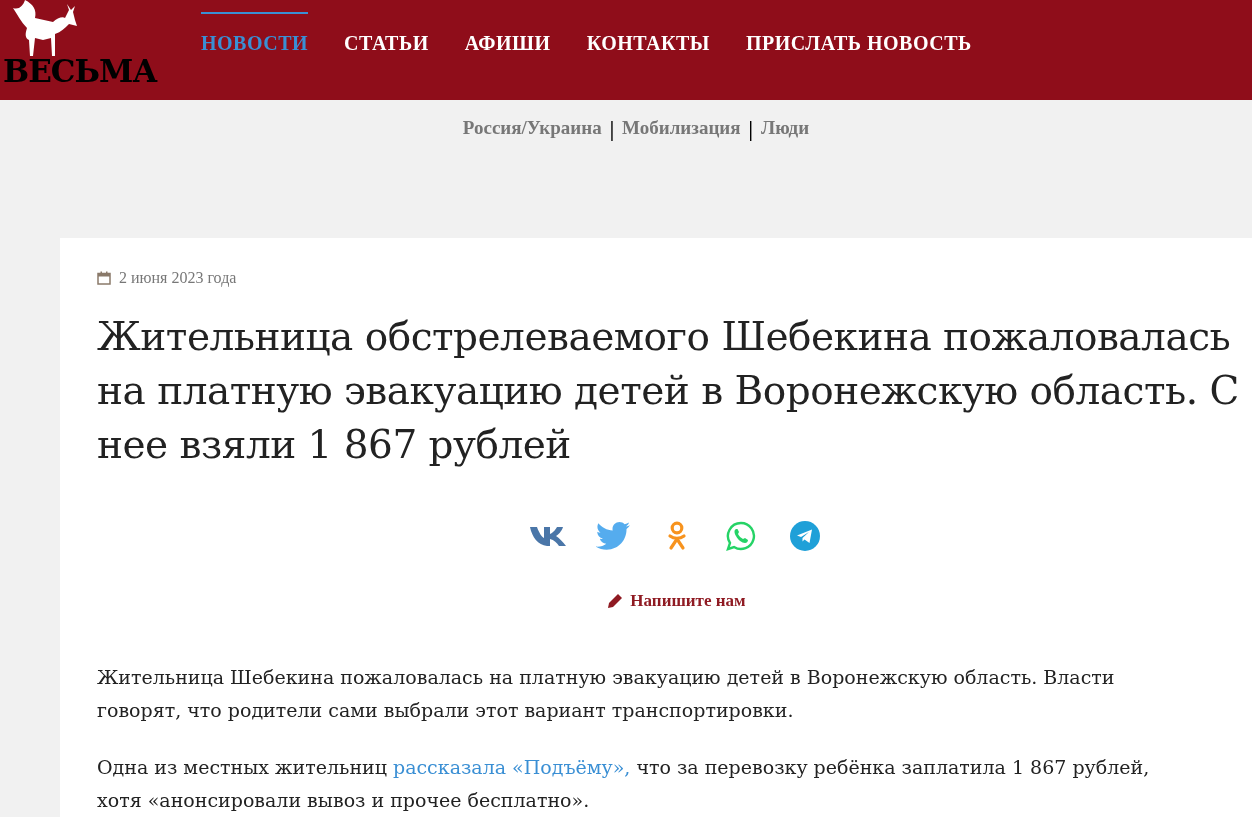  I want to click on text-link: рассказала «Подъёму»,, so click(512, 766).